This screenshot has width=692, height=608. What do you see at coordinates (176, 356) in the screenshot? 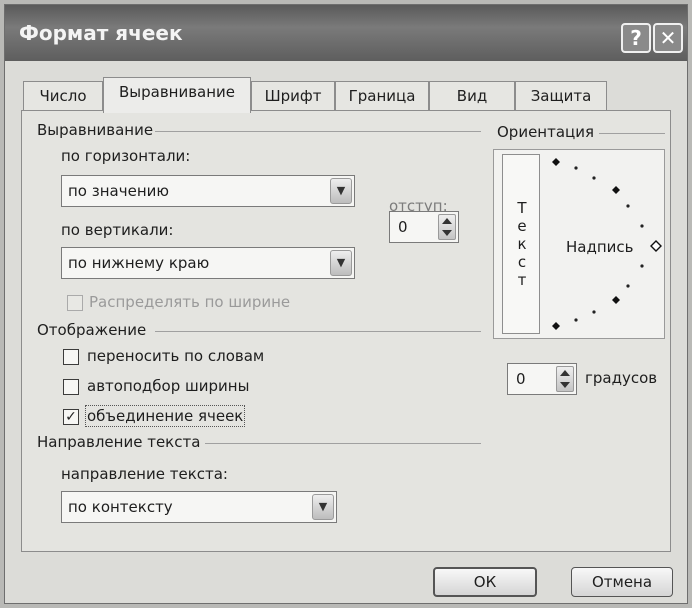
I see `wrap-text-label: переносить по словам` at bounding box center [176, 356].